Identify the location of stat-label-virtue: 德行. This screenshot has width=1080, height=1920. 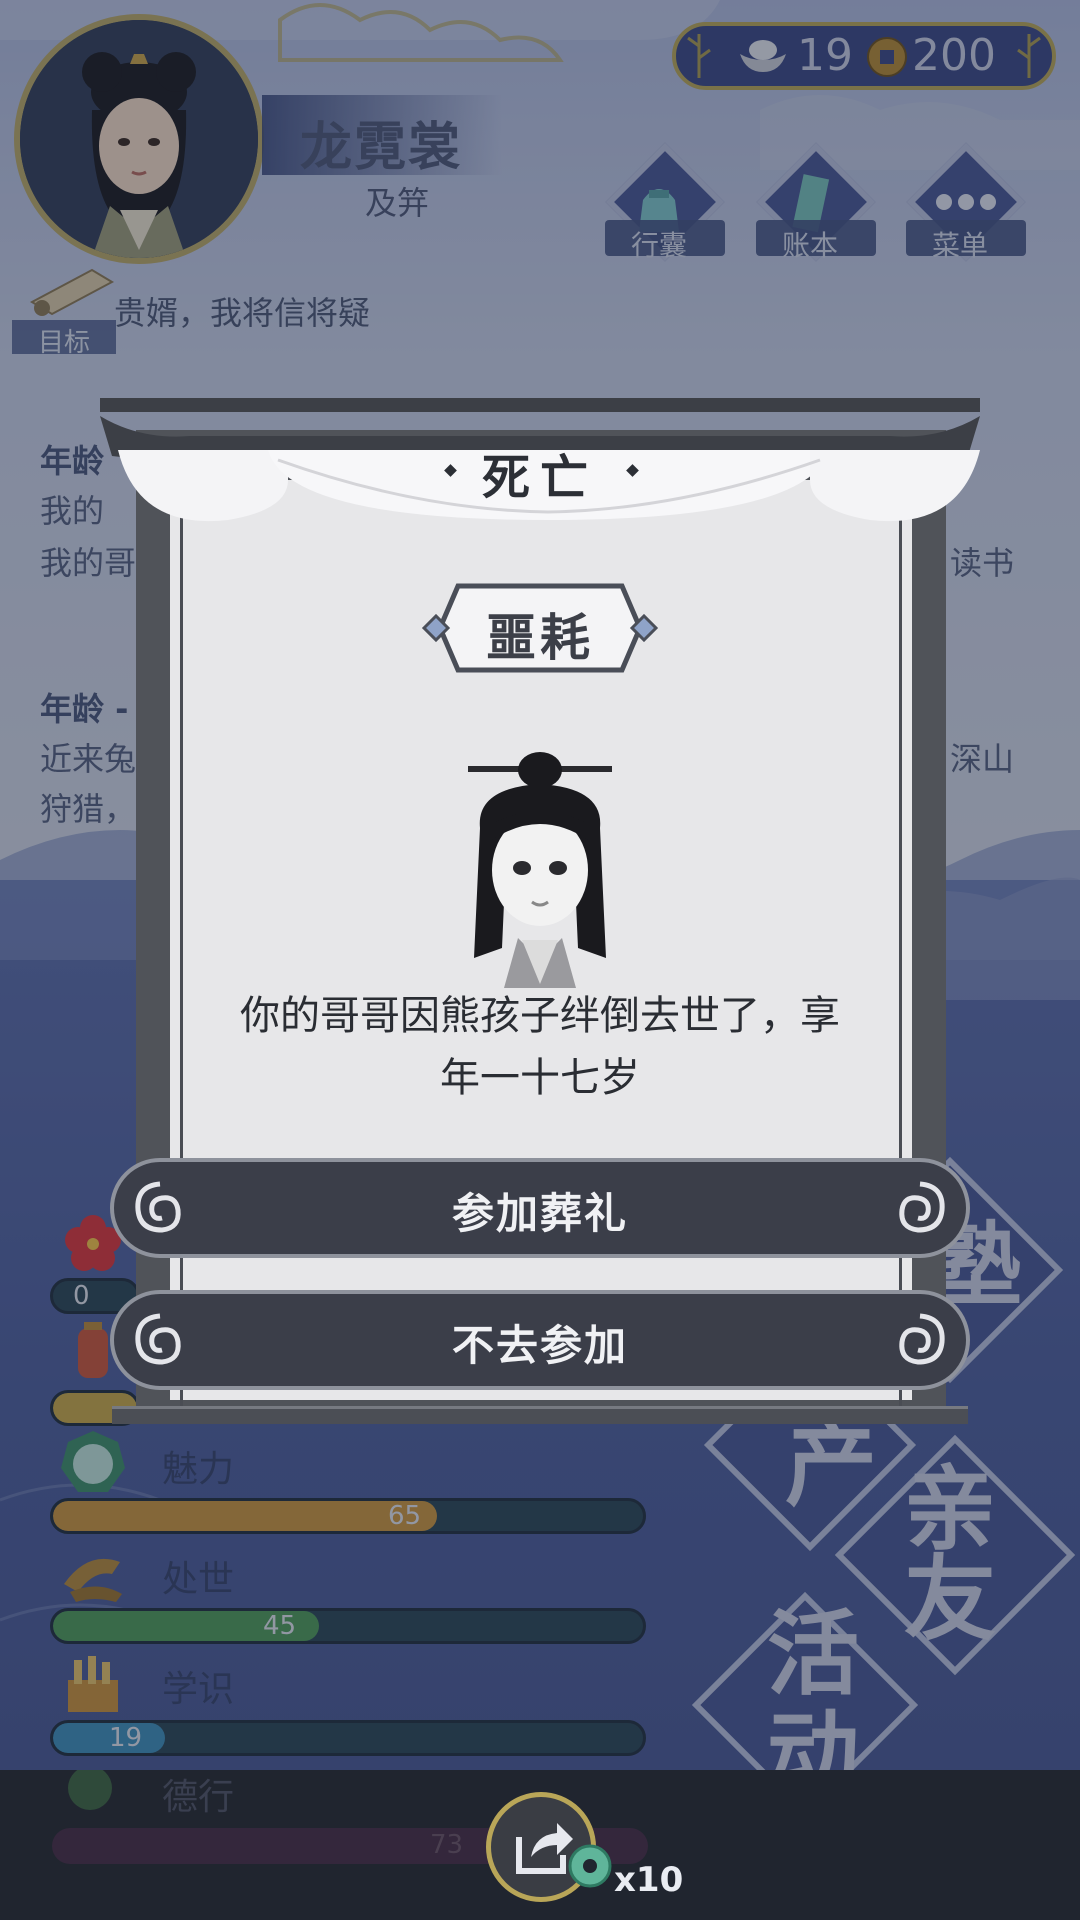
(198, 1797).